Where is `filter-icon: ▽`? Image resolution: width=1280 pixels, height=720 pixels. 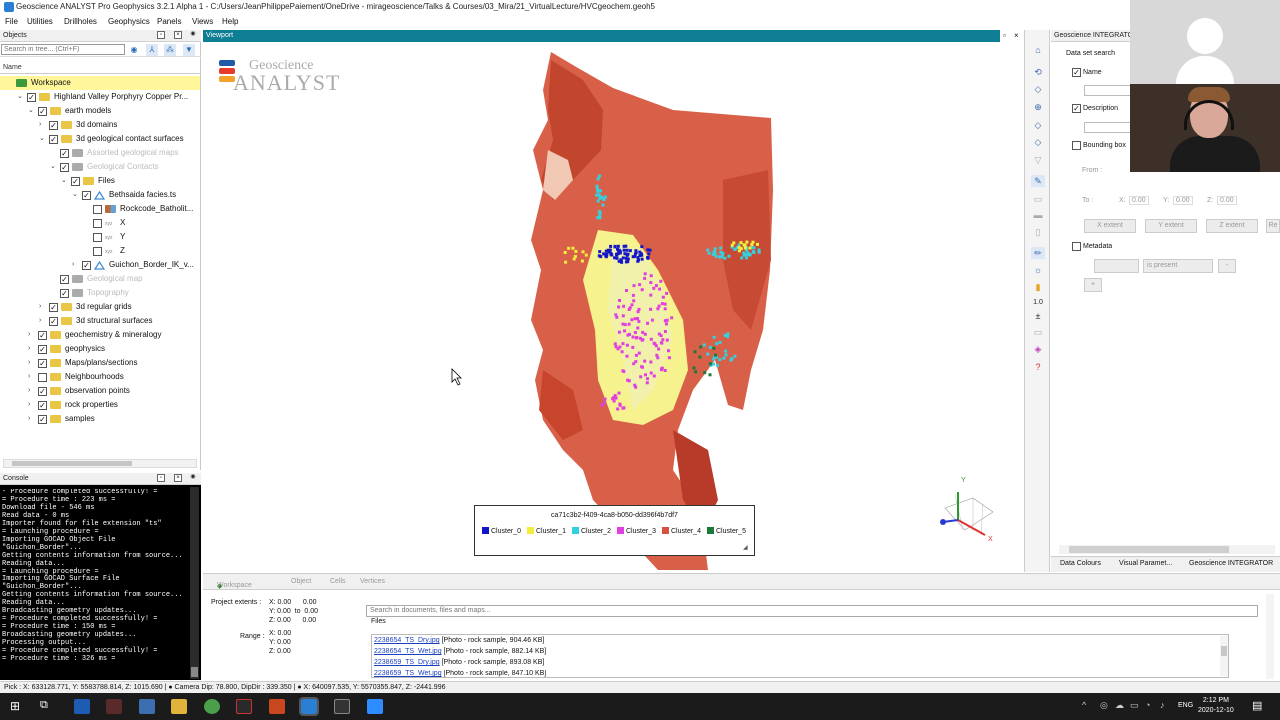
filter-icon: ▽ is located at coordinates (1038, 160).